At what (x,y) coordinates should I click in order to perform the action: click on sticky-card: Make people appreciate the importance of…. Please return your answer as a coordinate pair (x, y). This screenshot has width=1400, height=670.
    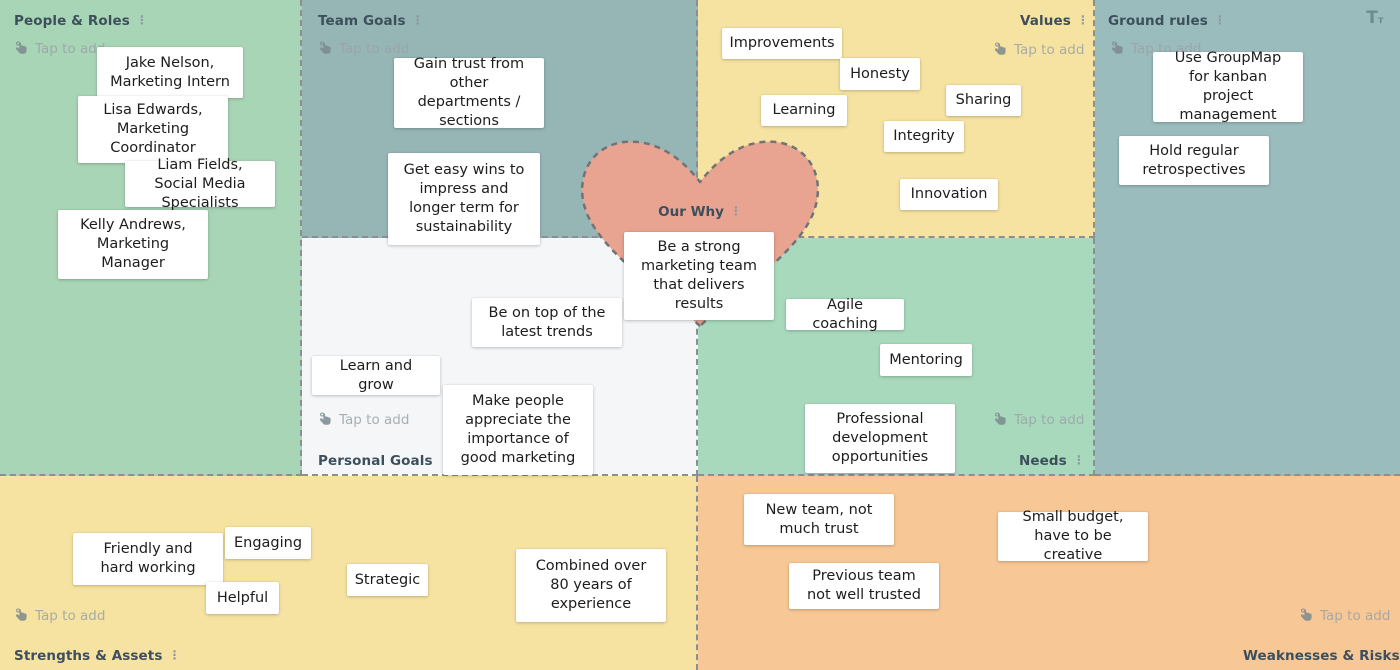
    Looking at the image, I should click on (518, 430).